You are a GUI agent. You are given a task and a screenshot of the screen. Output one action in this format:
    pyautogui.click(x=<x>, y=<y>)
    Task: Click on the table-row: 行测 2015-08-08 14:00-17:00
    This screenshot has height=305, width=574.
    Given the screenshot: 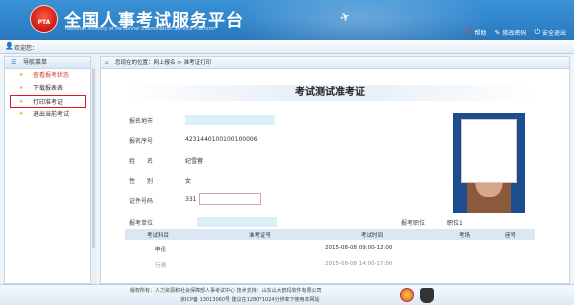 What is the action you would take?
    pyautogui.click(x=274, y=265)
    